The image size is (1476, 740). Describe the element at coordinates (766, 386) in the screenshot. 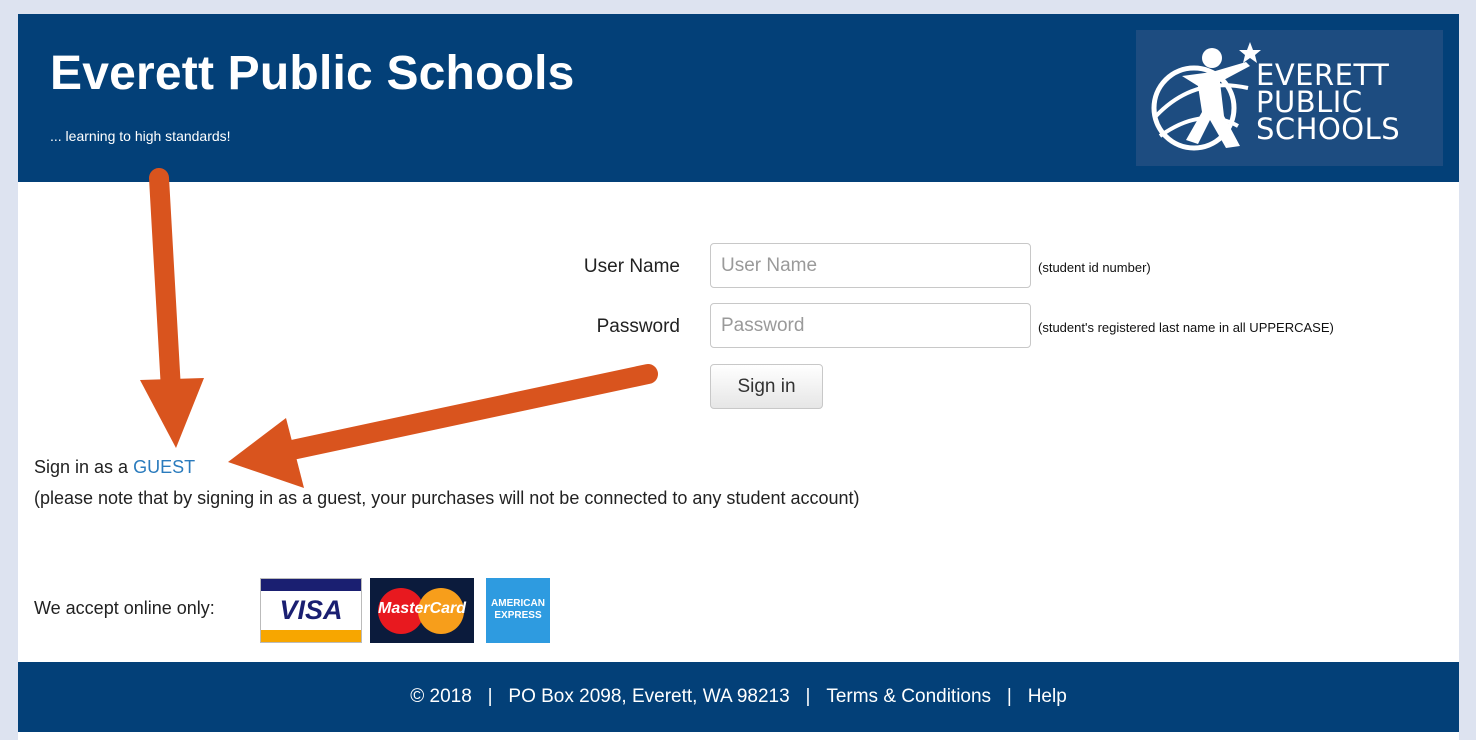

I see `sign-in-button: Sign in` at that location.